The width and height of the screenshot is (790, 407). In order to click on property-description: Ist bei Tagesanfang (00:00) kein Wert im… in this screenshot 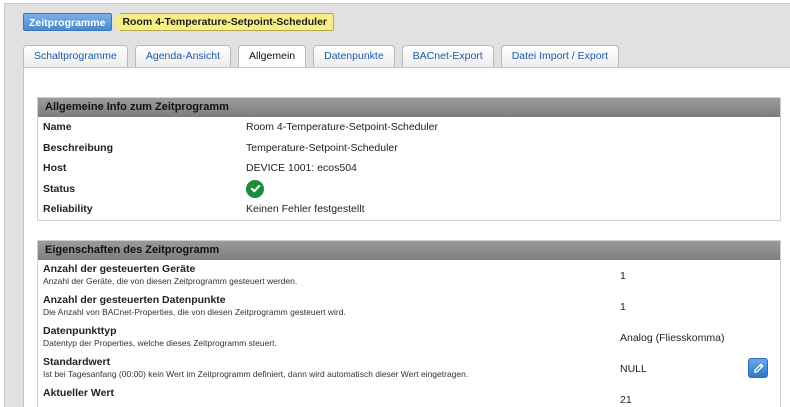, I will do `click(256, 374)`.